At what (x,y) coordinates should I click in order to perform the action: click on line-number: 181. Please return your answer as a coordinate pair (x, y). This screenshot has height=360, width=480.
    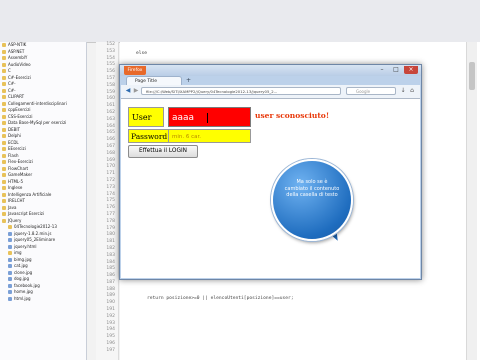
    Looking at the image, I should click on (110, 242).